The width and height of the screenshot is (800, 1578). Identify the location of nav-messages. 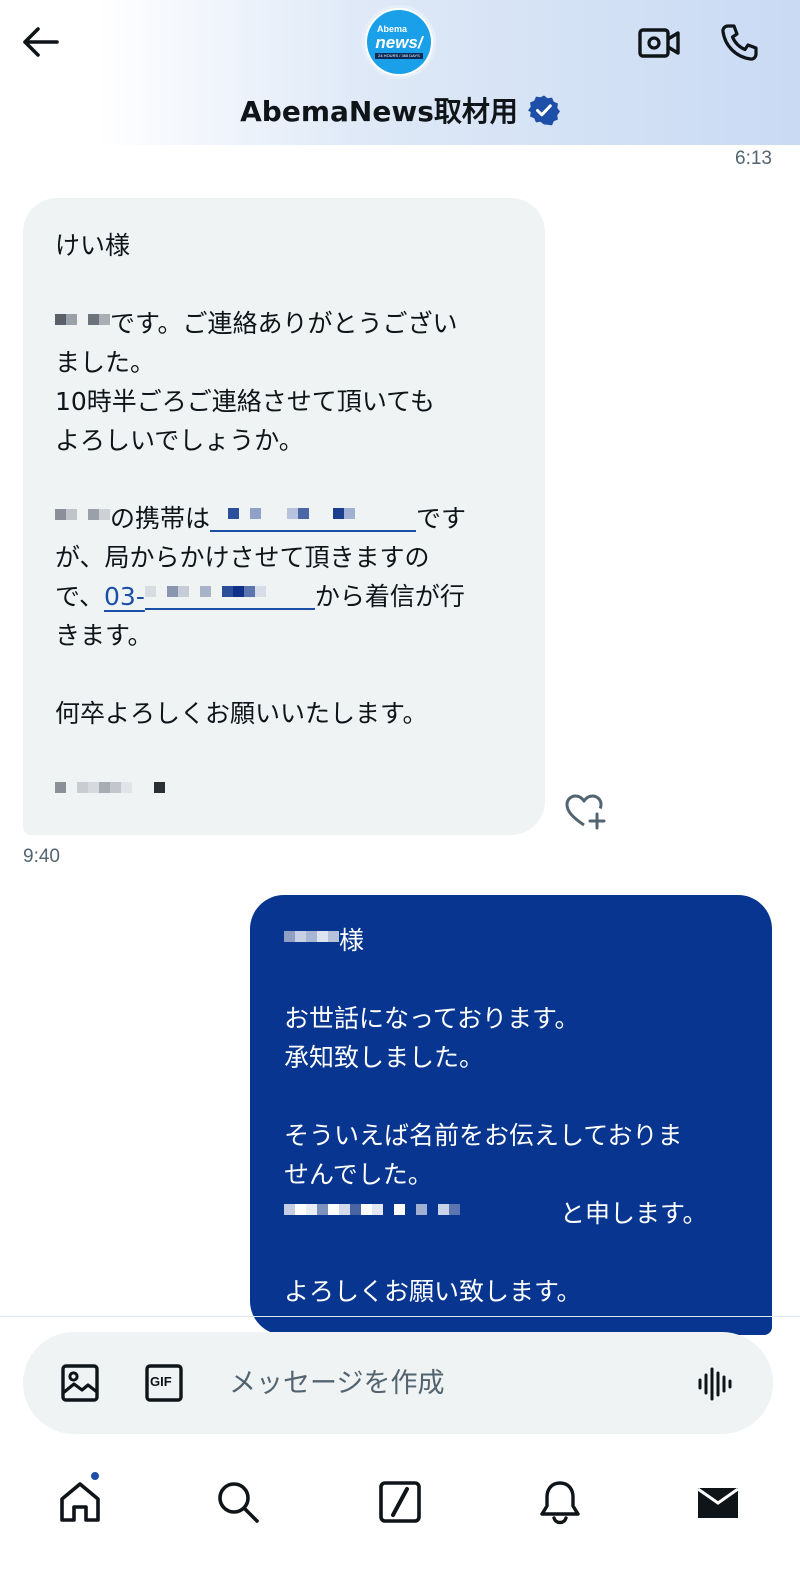
(718, 1502).